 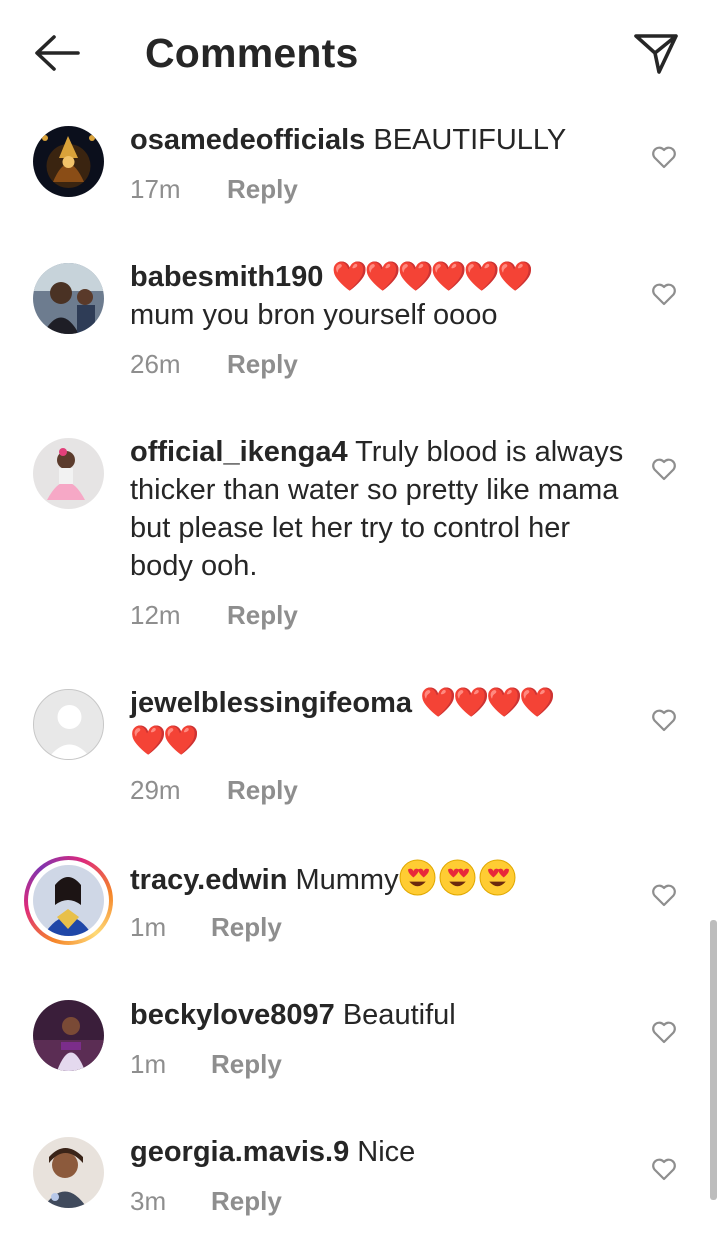 I want to click on page-title: Comments, so click(x=252, y=53).